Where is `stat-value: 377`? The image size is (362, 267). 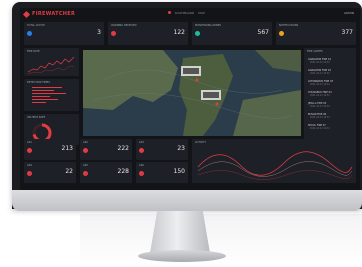
stat-value: 377 is located at coordinates (347, 32).